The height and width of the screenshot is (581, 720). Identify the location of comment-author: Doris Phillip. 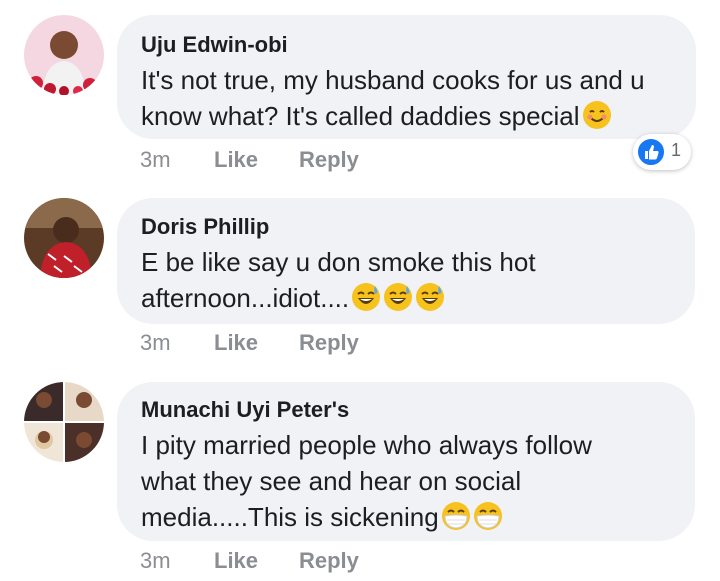
(406, 227).